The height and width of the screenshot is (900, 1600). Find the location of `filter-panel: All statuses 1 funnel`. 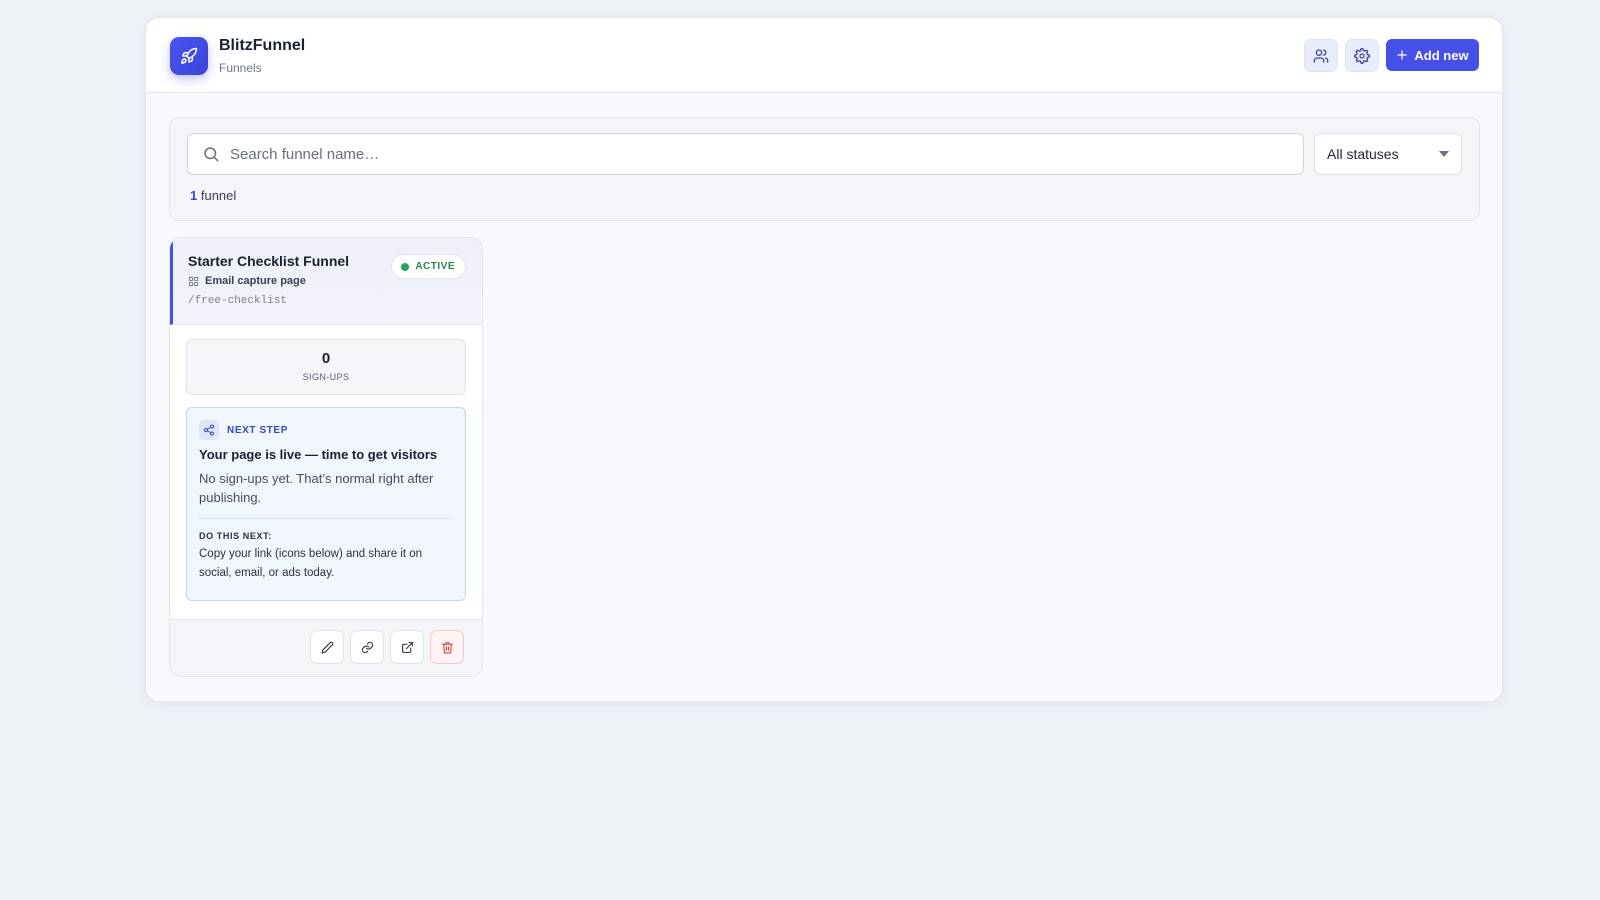

filter-panel: All statuses 1 funnel is located at coordinates (824, 169).